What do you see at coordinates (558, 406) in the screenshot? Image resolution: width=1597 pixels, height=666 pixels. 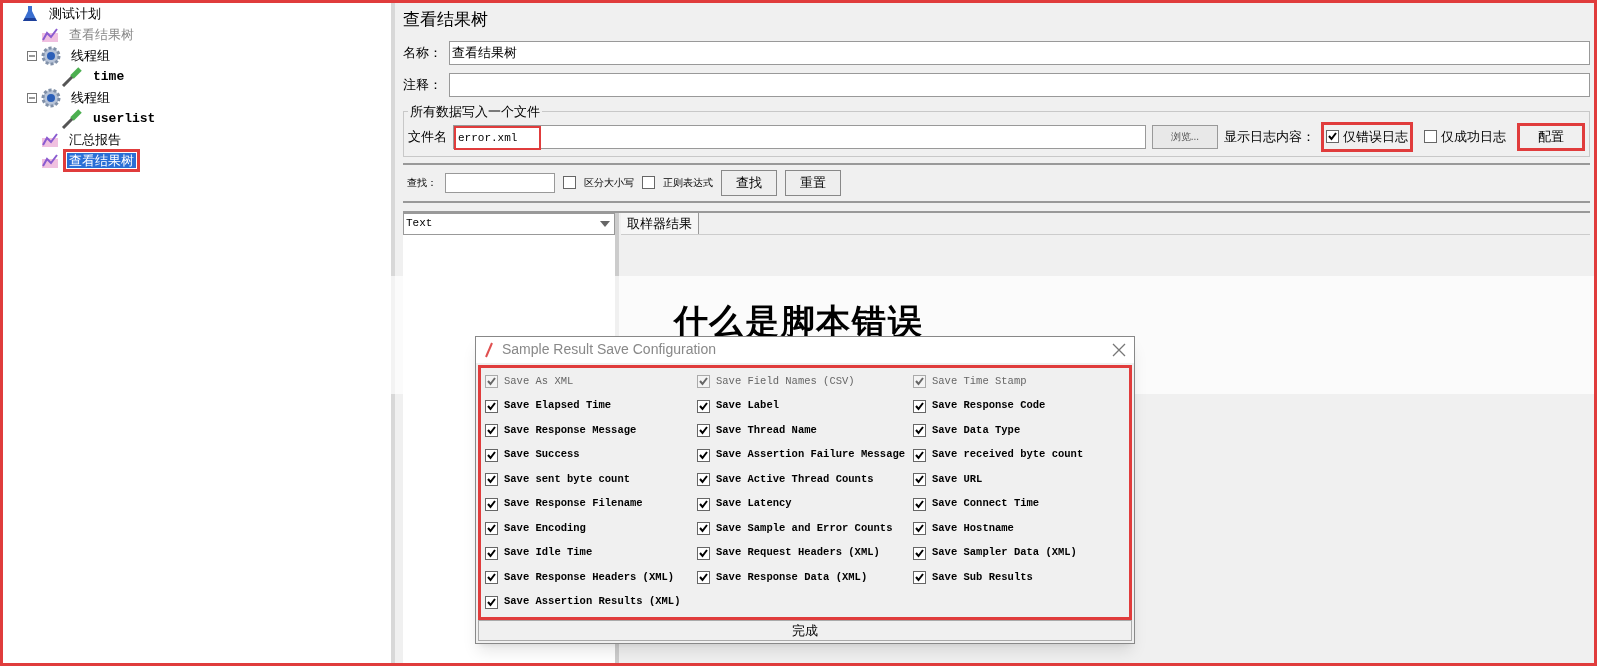 I see `checkbox-label: Save Elapsed Time` at bounding box center [558, 406].